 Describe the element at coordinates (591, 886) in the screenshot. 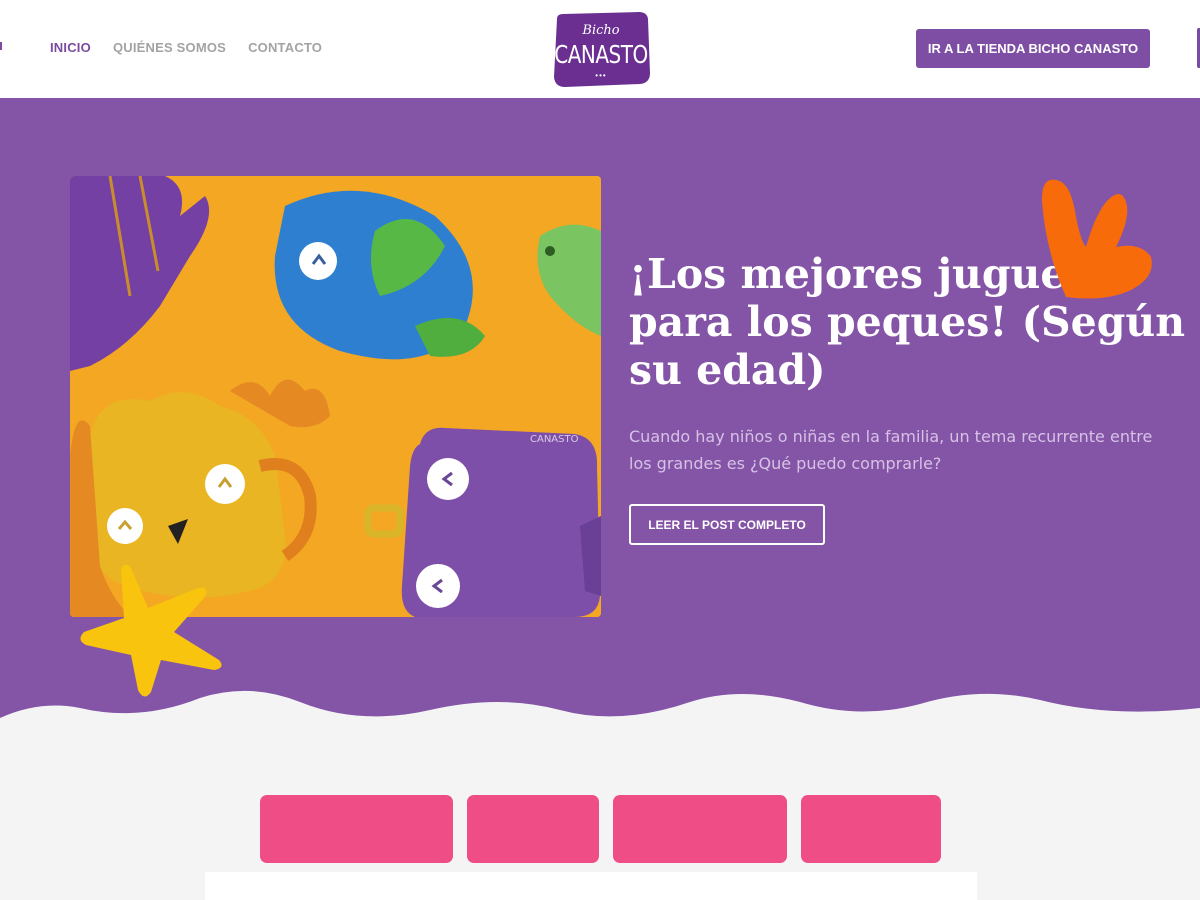

I see `content-panel` at that location.